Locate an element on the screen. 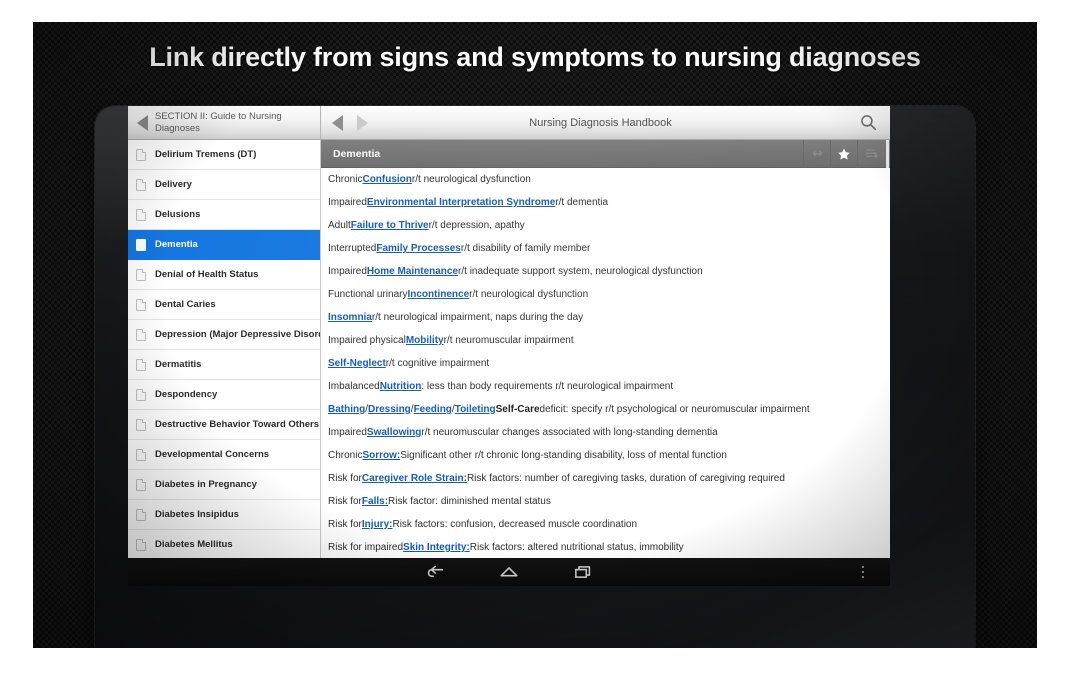 Image resolution: width=1070 pixels, height=700 pixels. sidebar-item: Dementia is located at coordinates (224, 245).